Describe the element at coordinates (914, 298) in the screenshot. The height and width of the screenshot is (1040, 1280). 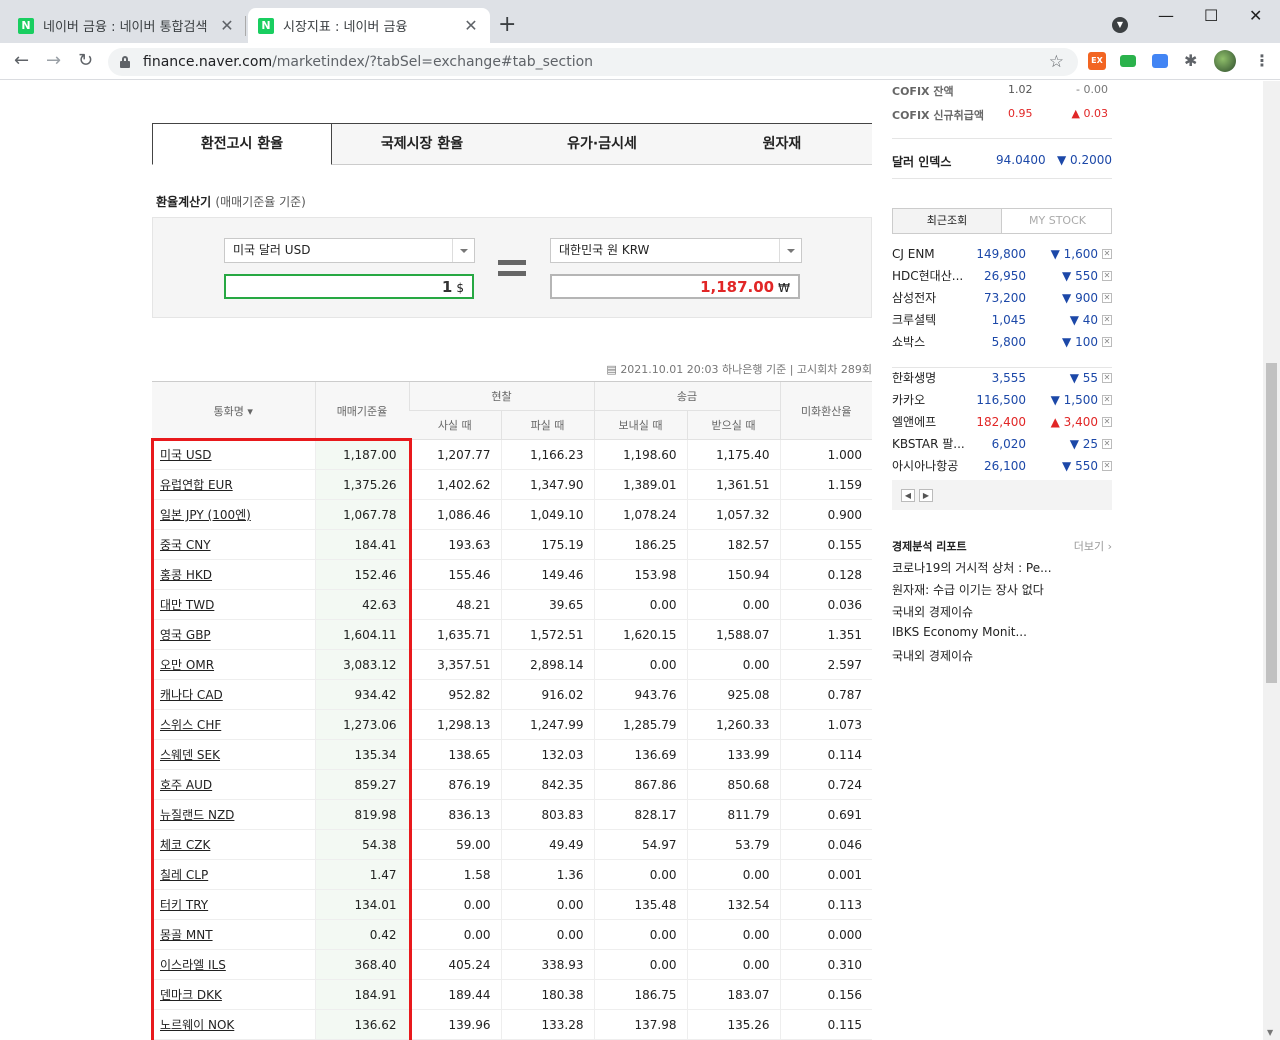
I see `stock-name: 삼성전자` at that location.